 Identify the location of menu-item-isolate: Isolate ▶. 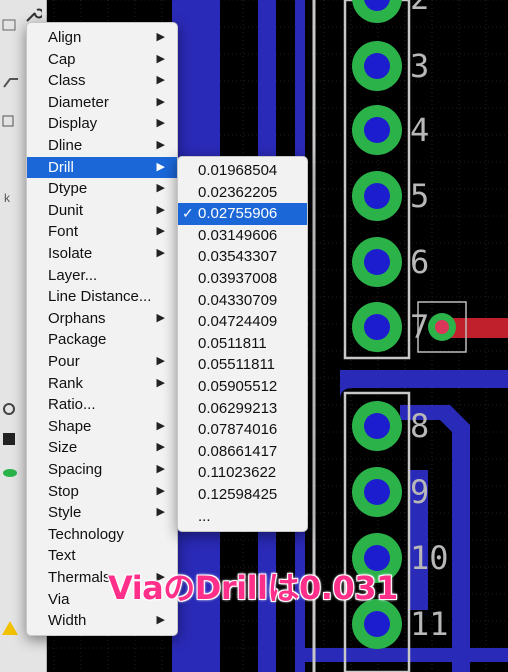
(102, 254).